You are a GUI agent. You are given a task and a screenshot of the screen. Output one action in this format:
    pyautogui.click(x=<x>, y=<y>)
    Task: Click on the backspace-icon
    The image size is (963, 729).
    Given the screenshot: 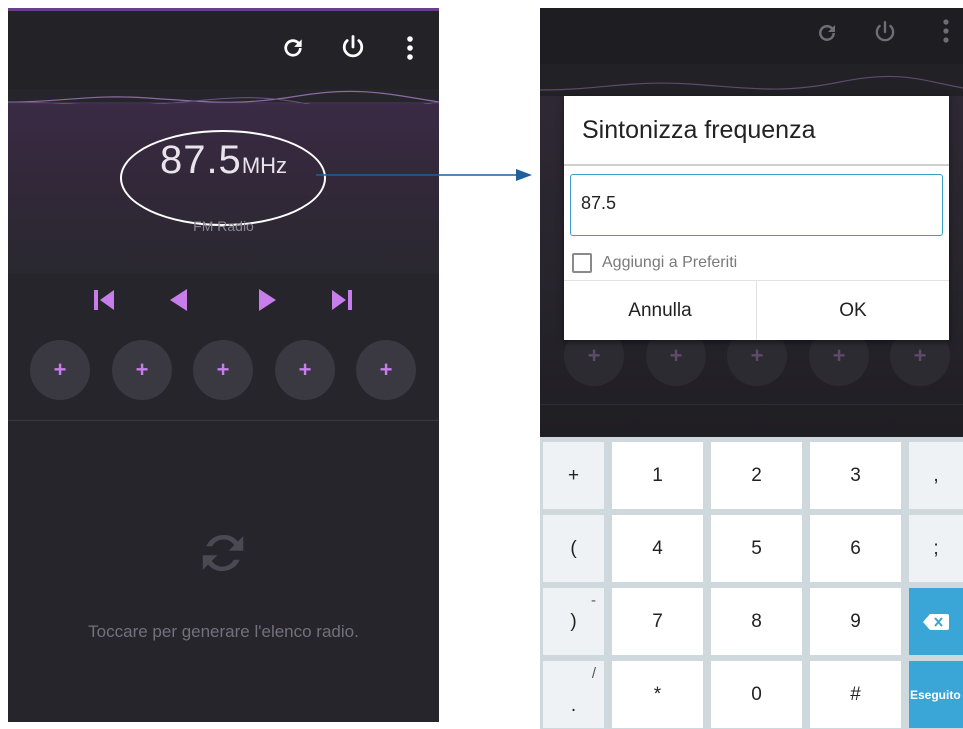 What is the action you would take?
    pyautogui.click(x=936, y=621)
    